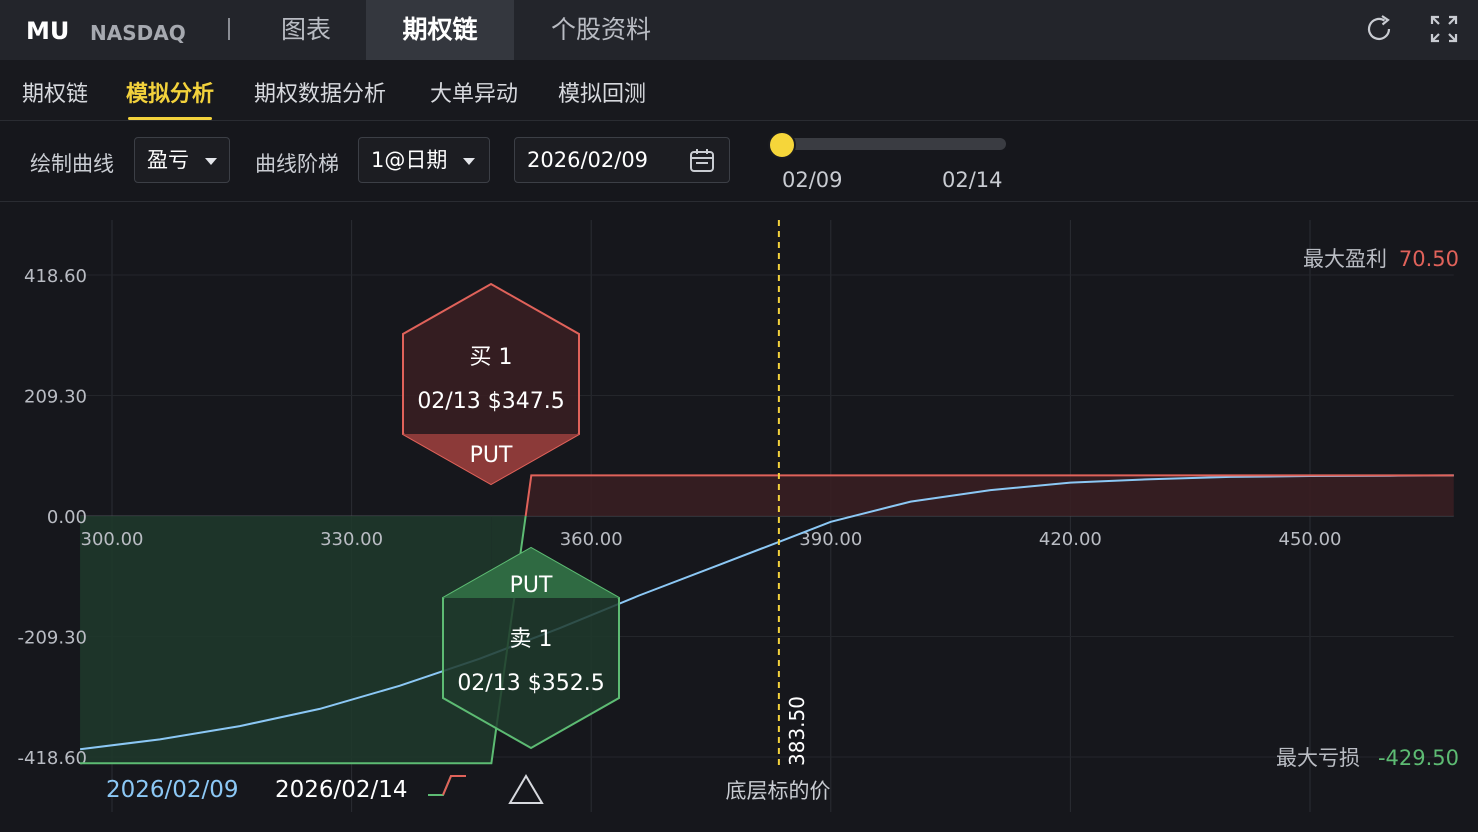 This screenshot has height=832, width=1478. I want to click on x-tick-label: 300.00, so click(112, 539).